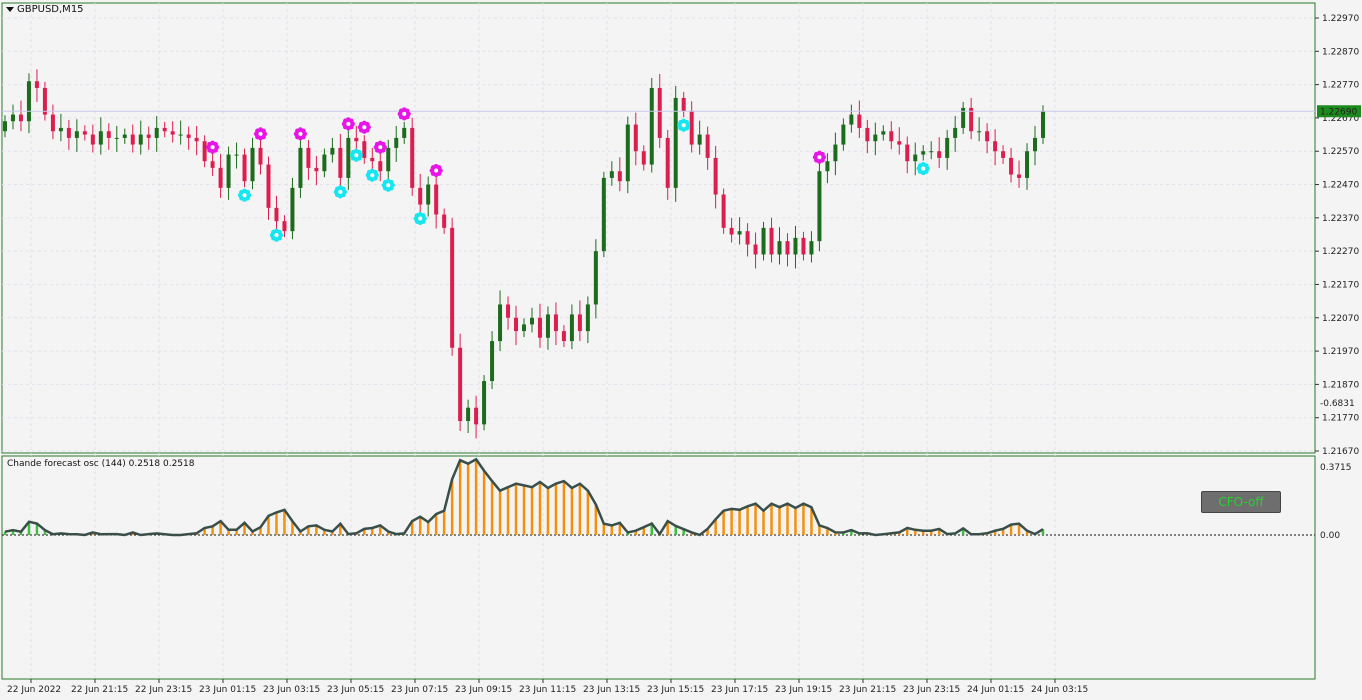 This screenshot has width=1362, height=700. Describe the element at coordinates (34, 690) in the screenshot. I see `time-tick-label: 22 Jun 2022` at that location.